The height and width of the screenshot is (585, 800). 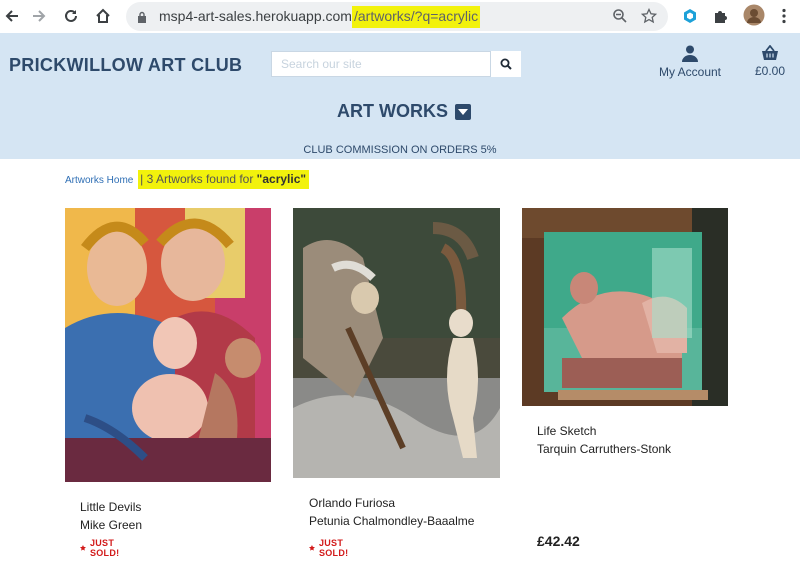 I want to click on search-result-count: | 3 Artworks found for "acrylic", so click(x=224, y=179).